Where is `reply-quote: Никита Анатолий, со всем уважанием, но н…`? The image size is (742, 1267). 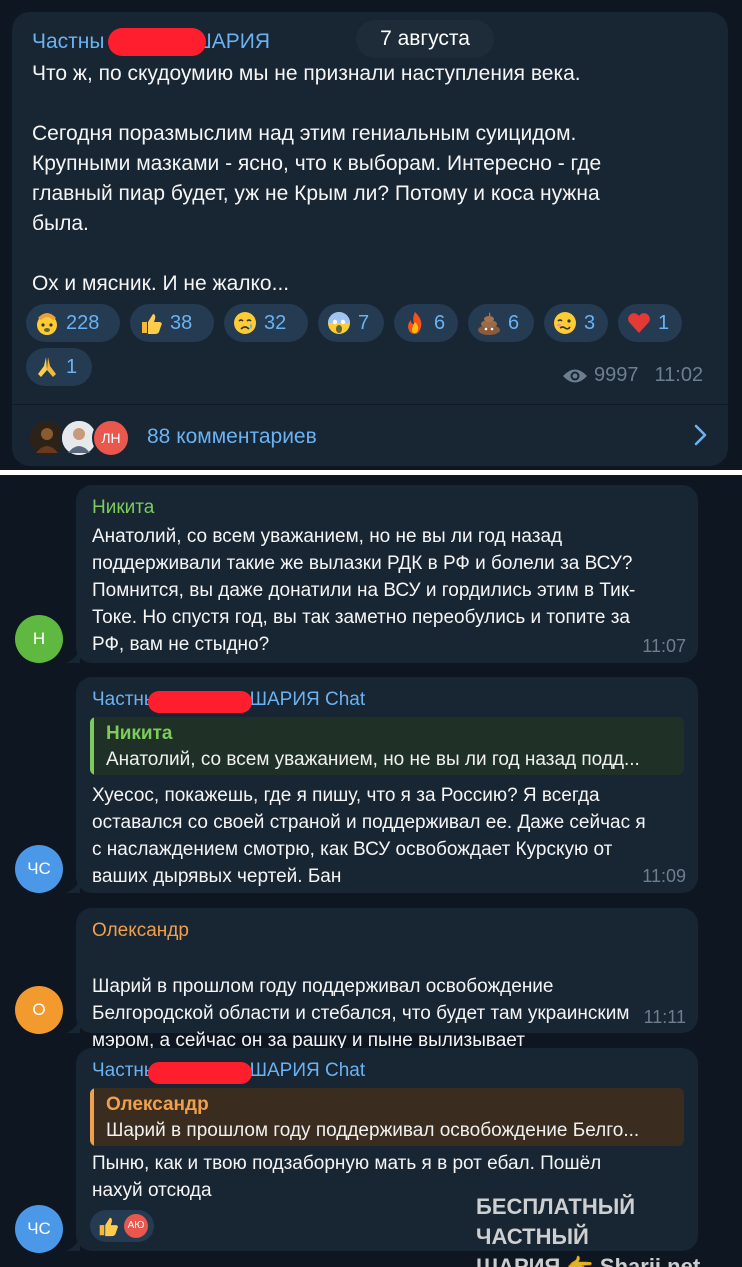 reply-quote: Никита Анатолий, со всем уважанием, но н… is located at coordinates (387, 746).